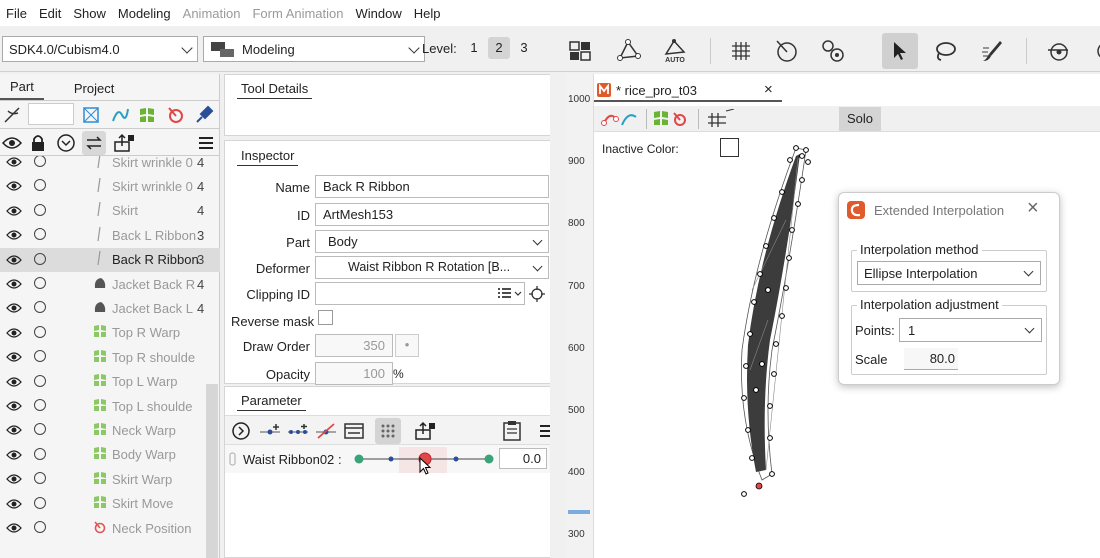 The width and height of the screenshot is (1100, 558). What do you see at coordinates (860, 119) in the screenshot?
I see `solo-button: Solo` at bounding box center [860, 119].